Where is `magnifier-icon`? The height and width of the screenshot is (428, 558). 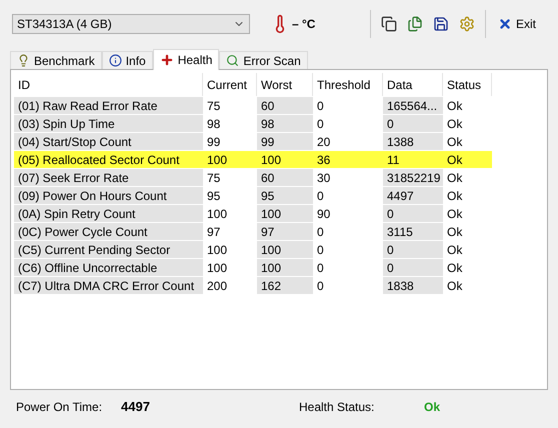 magnifier-icon is located at coordinates (233, 60).